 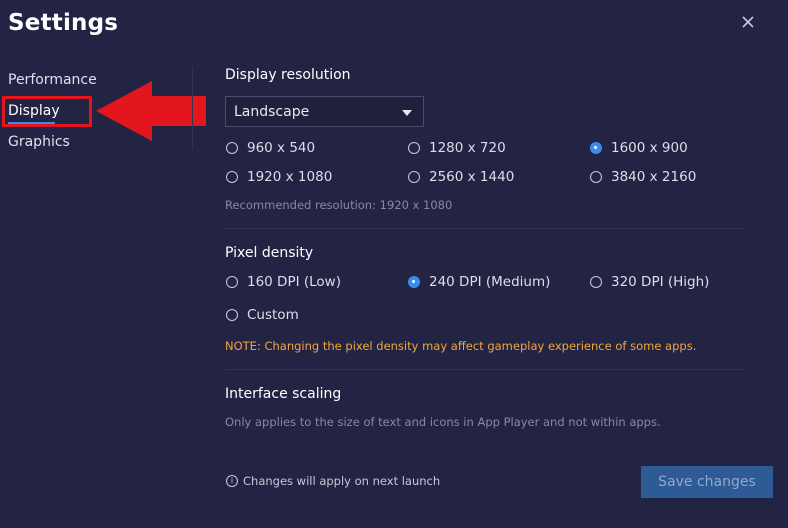 I want to click on radio-label: 960 x 540, so click(x=281, y=148).